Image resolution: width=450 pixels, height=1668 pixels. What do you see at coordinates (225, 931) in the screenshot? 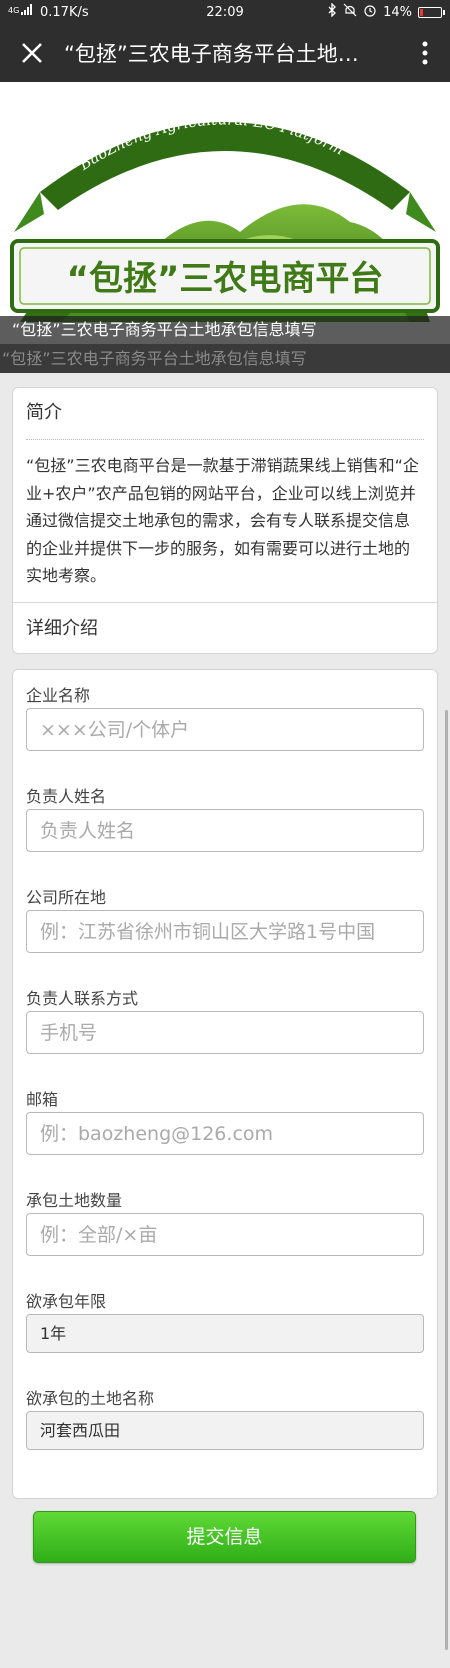
I see `company-address-input` at bounding box center [225, 931].